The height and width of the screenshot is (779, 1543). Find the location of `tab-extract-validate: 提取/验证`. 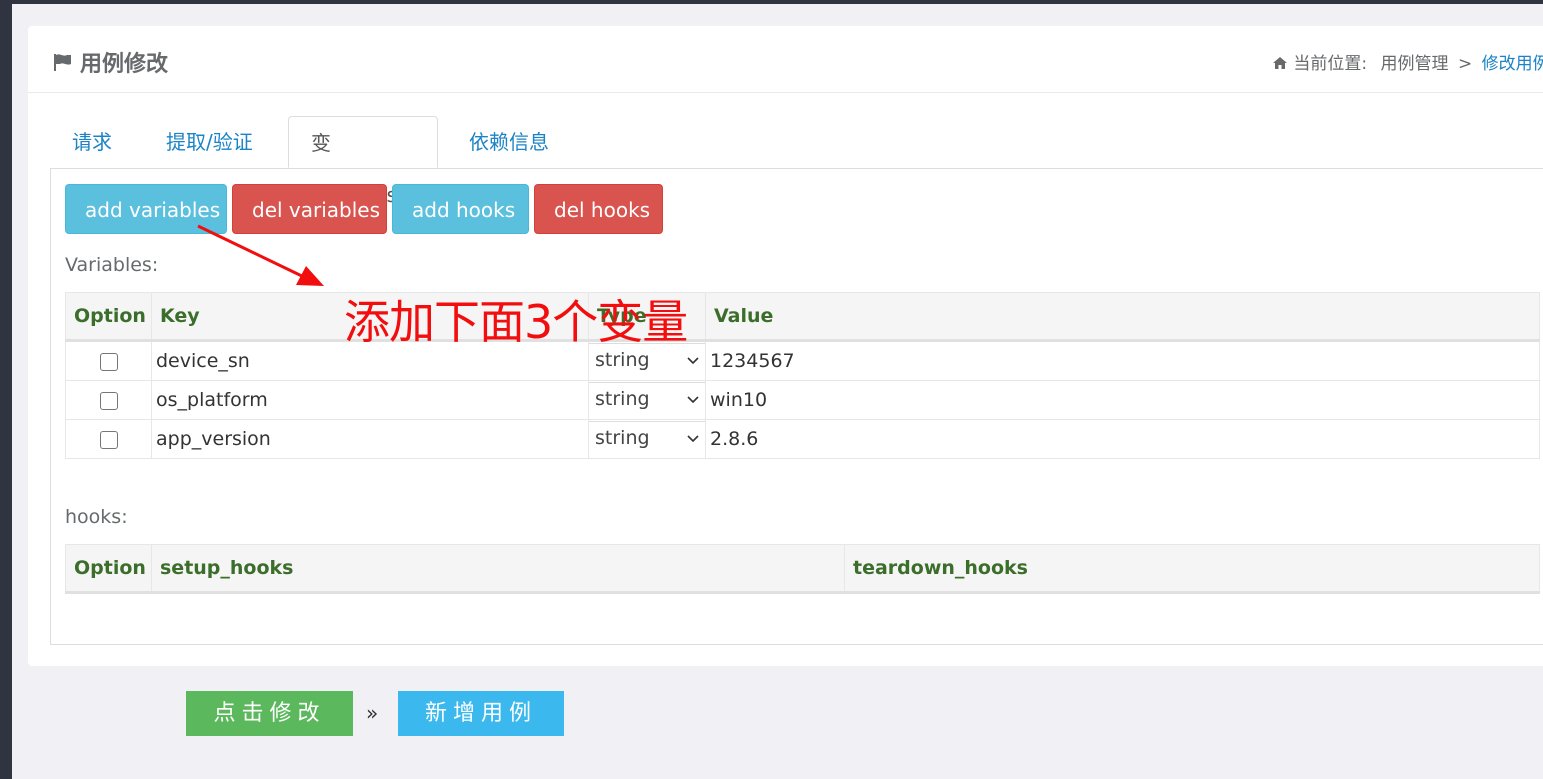

tab-extract-validate: 提取/验证 is located at coordinates (209, 142).